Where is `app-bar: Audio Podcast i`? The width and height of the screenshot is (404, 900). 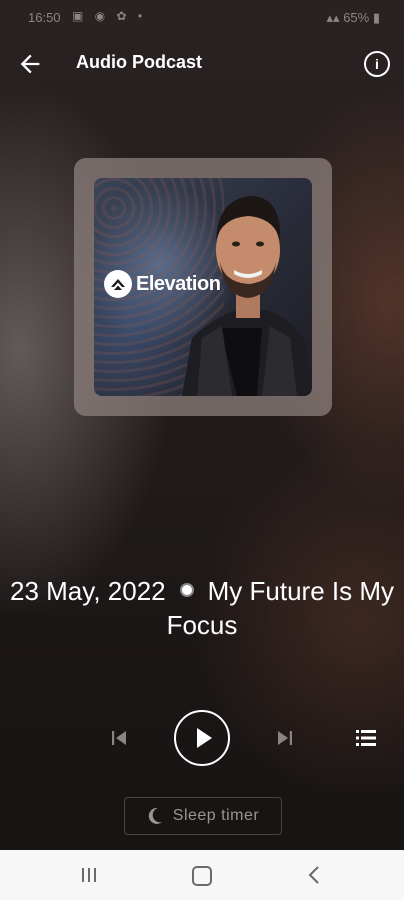
app-bar: Audio Podcast i is located at coordinates (202, 63).